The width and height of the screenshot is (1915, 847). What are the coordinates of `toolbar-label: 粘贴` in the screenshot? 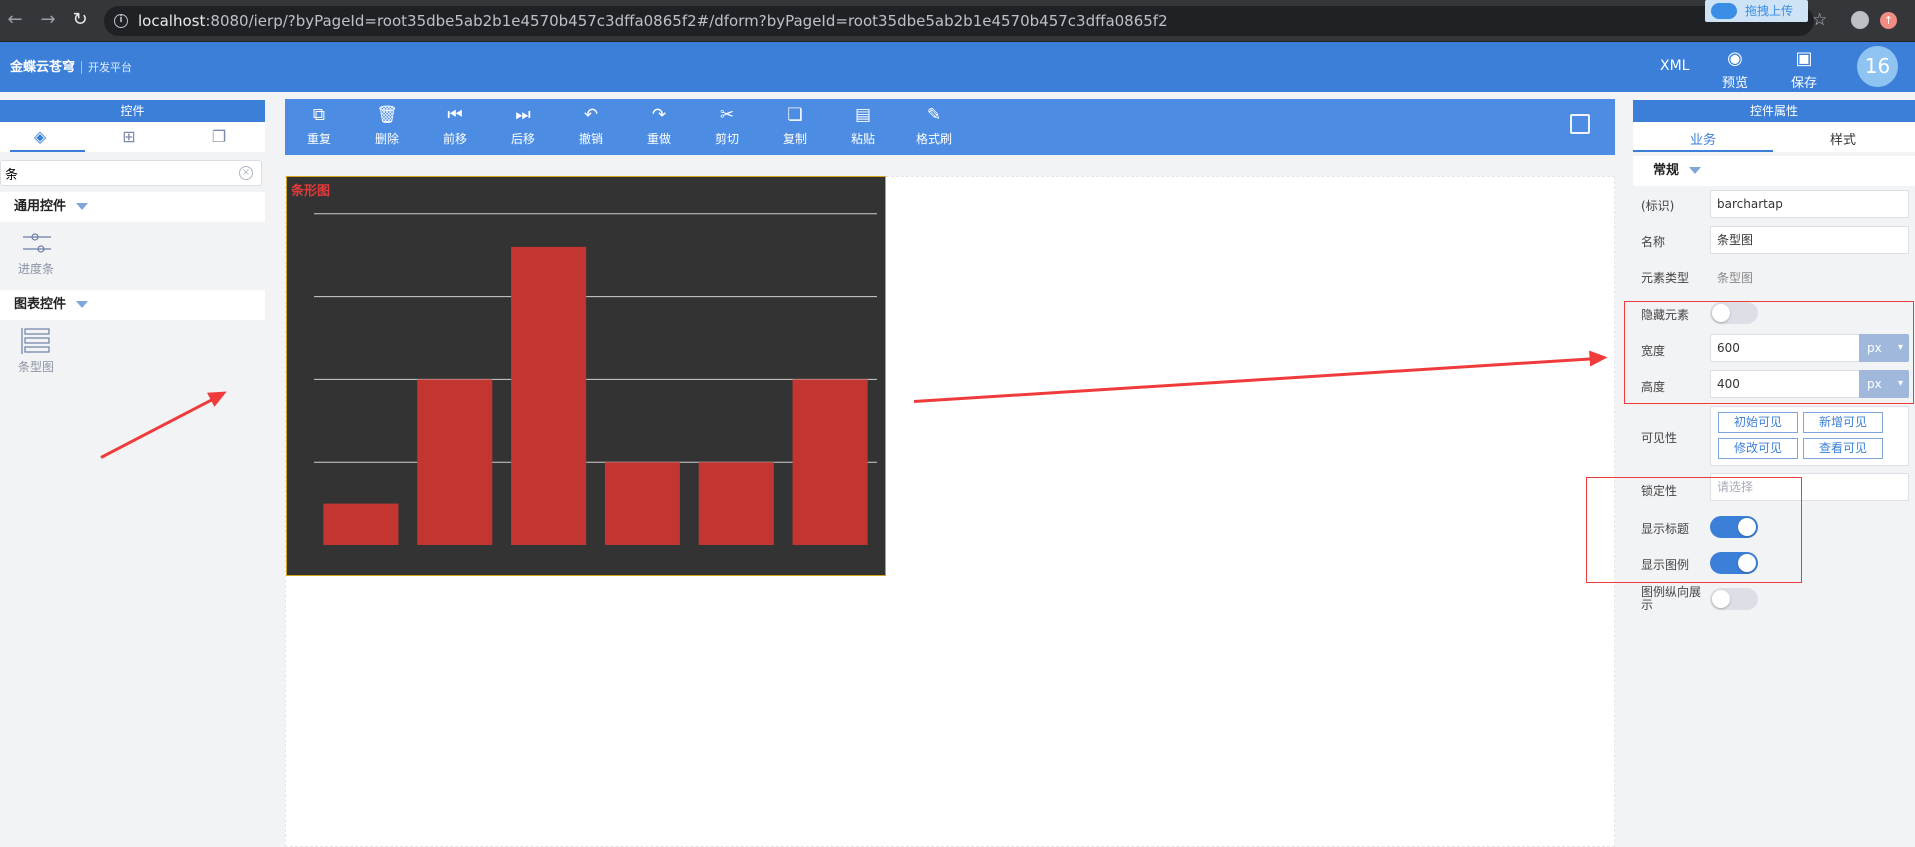 It's located at (862, 139).